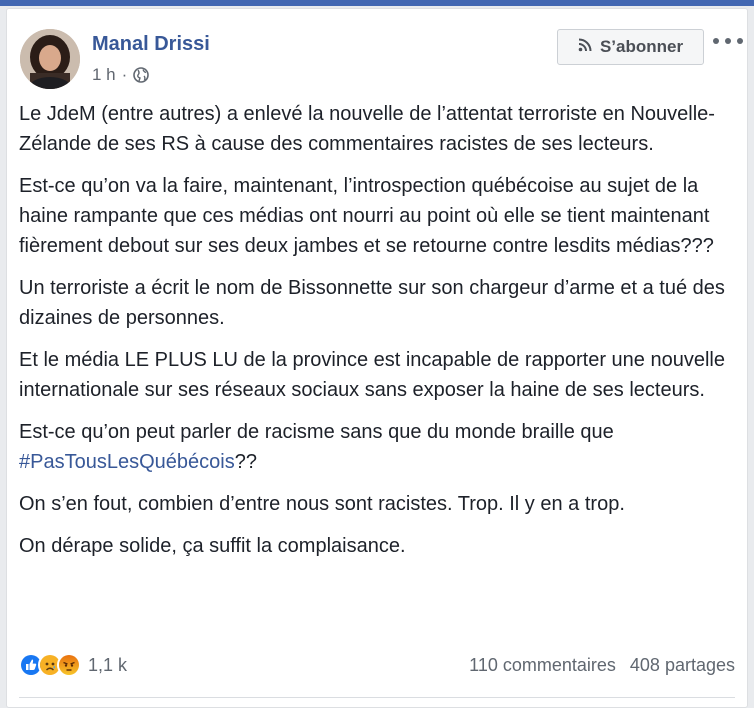  What do you see at coordinates (585, 47) in the screenshot?
I see `rss-icon` at bounding box center [585, 47].